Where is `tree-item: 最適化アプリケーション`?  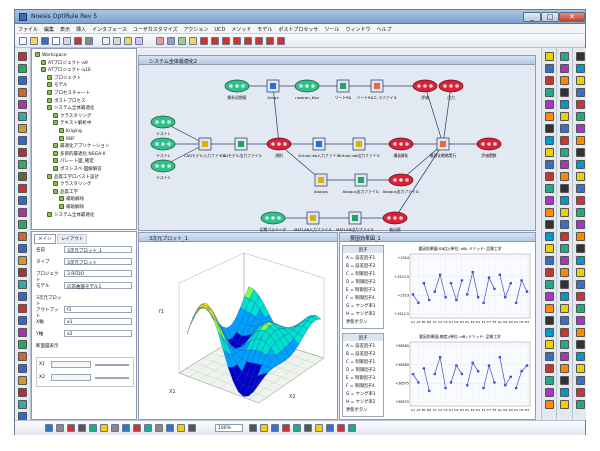 tree-item: 最適化アプリケーション is located at coordinates (81, 146).